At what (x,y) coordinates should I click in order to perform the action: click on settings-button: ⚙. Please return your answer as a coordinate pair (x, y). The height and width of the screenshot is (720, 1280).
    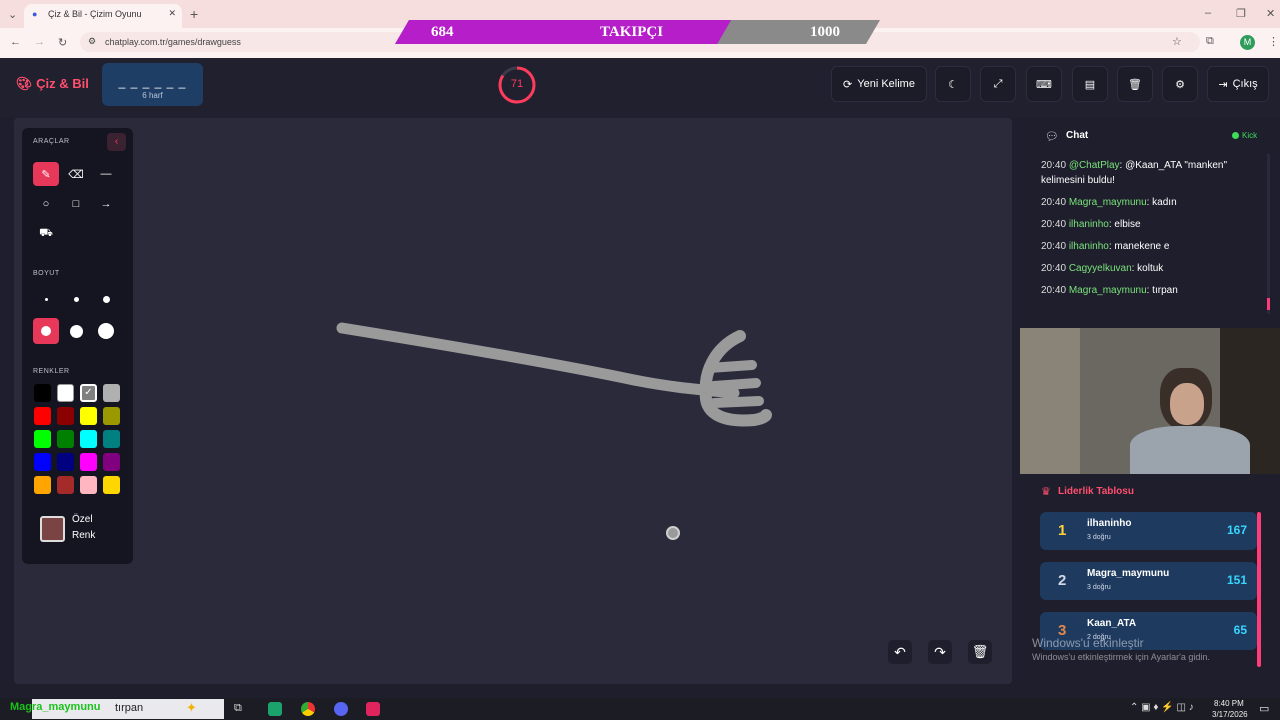
    Looking at the image, I should click on (1180, 84).